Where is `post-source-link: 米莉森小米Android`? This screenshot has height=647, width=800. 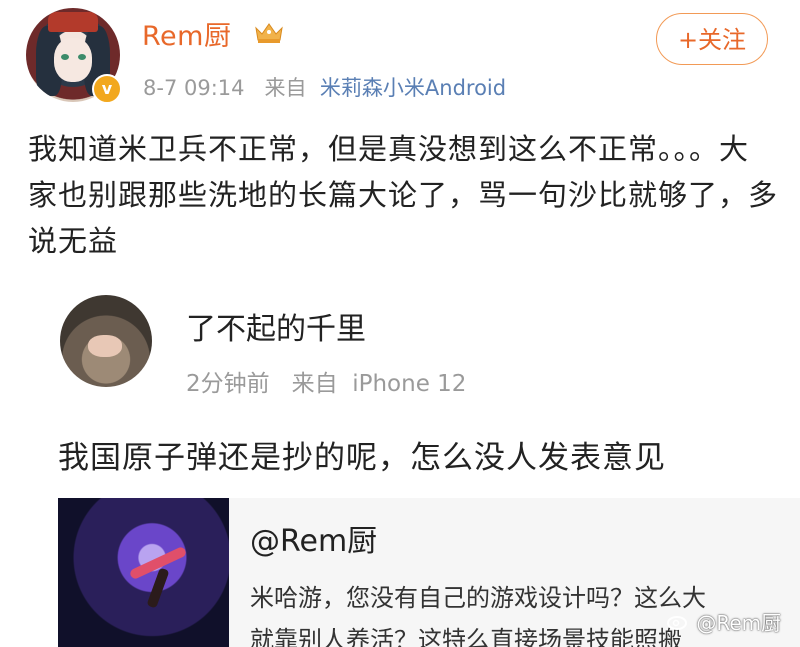
post-source-link: 米莉森小米Android is located at coordinates (413, 88).